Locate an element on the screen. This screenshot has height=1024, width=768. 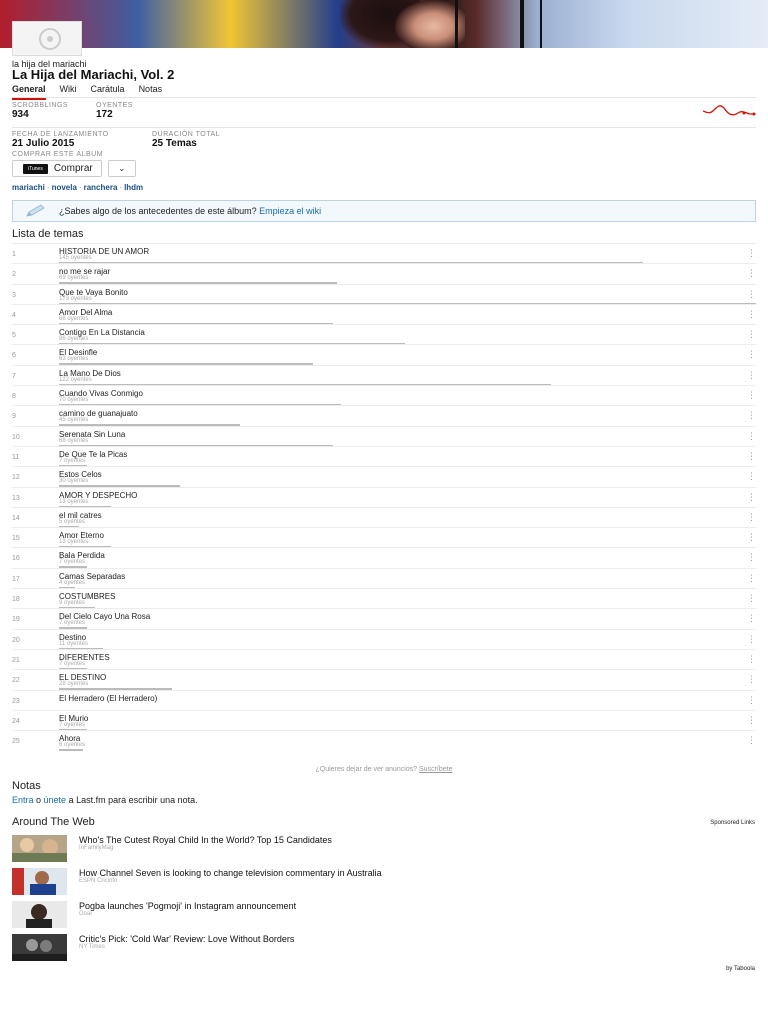
pencil-icon is located at coordinates (35, 210).